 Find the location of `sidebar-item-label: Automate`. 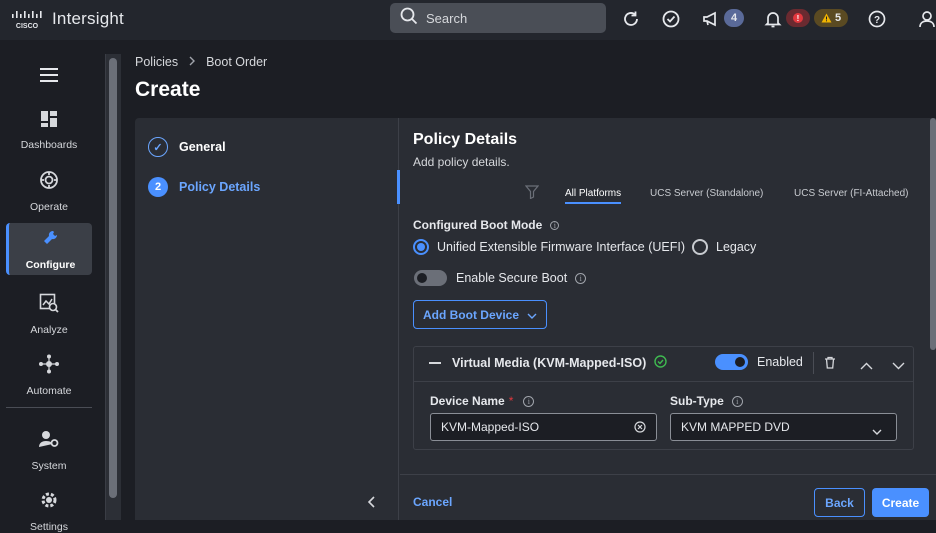

sidebar-item-label: Automate is located at coordinates (49, 390).